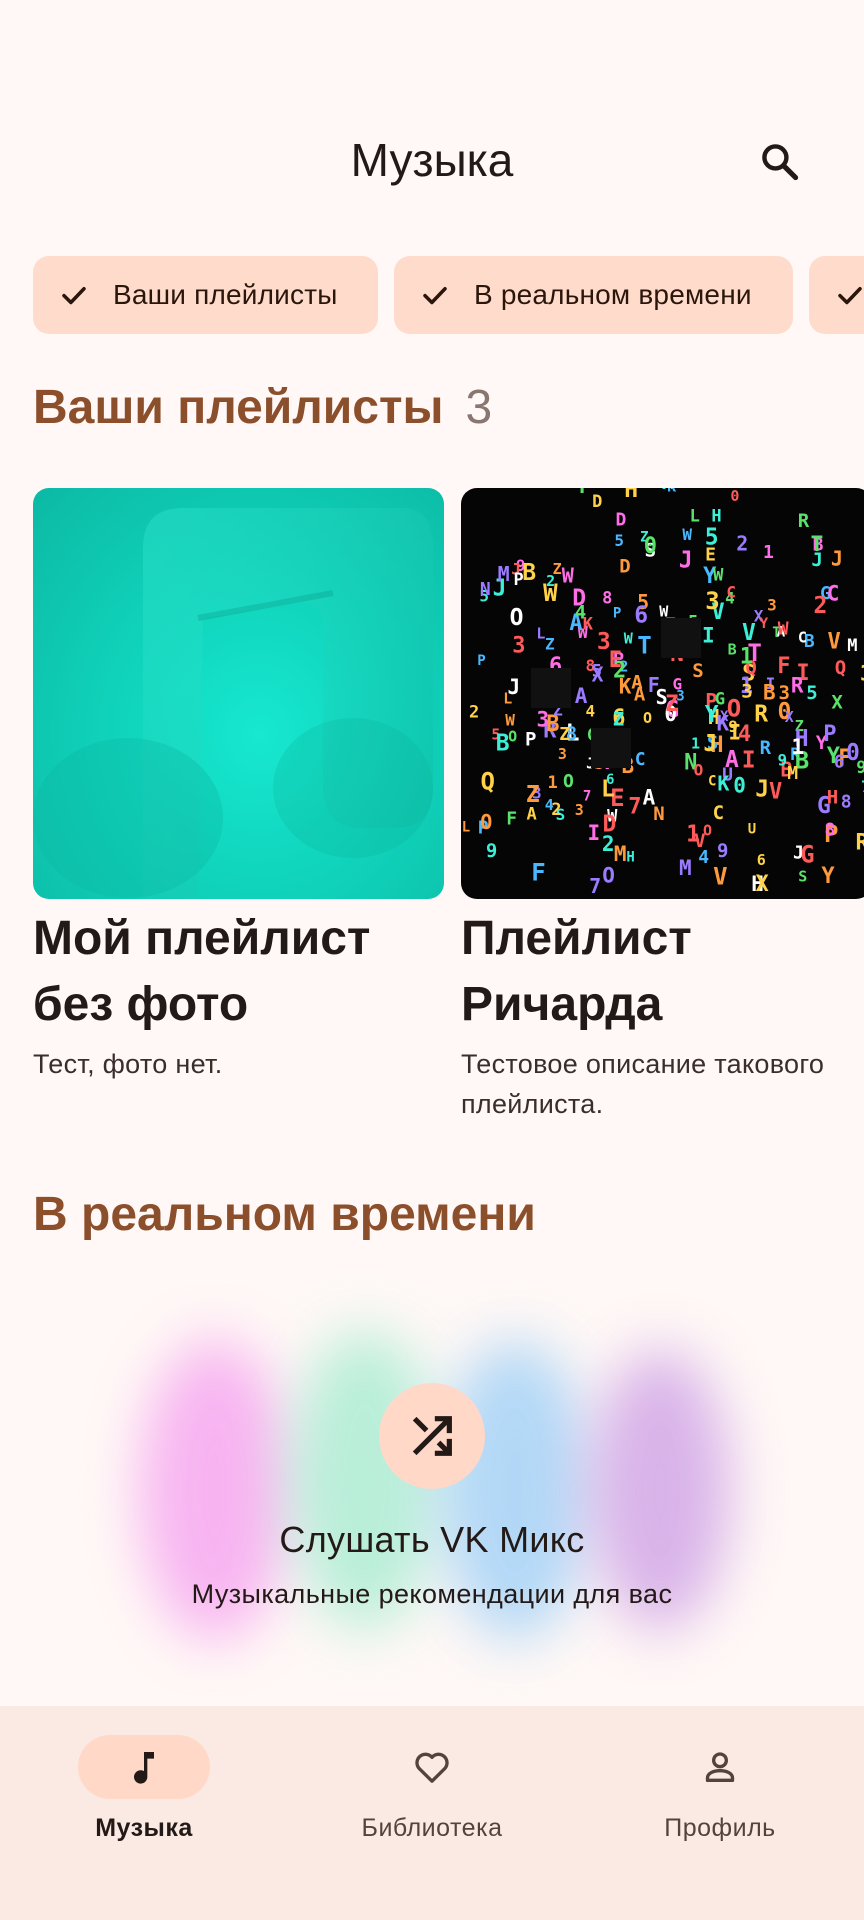 The image size is (864, 1920). Describe the element at coordinates (797, 685) in the screenshot. I see `cover-art-glyph: R` at that location.